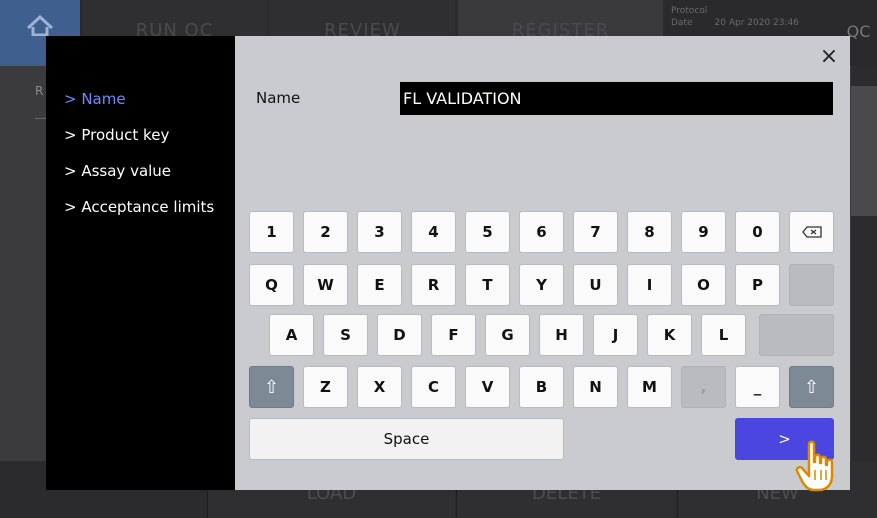 The width and height of the screenshot is (877, 518). Describe the element at coordinates (595, 285) in the screenshot. I see `key-u: U` at that location.